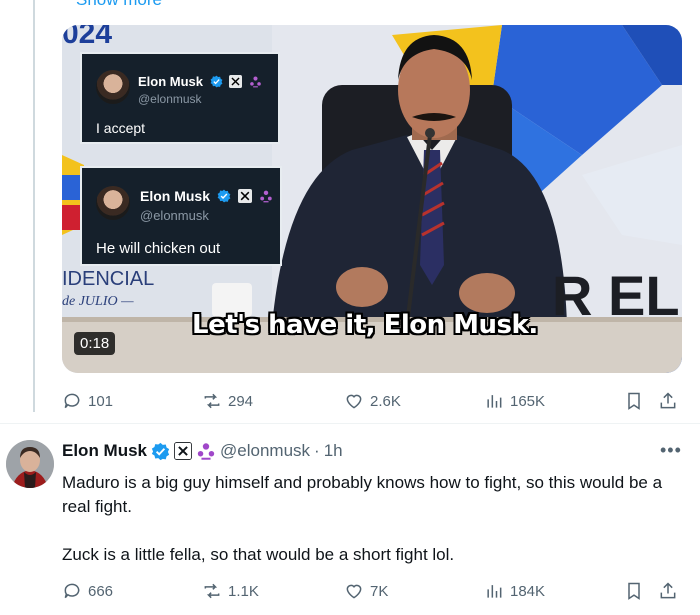  Describe the element at coordinates (121, 128) in the screenshot. I see `overlay-tweet-text: I accept` at that location.